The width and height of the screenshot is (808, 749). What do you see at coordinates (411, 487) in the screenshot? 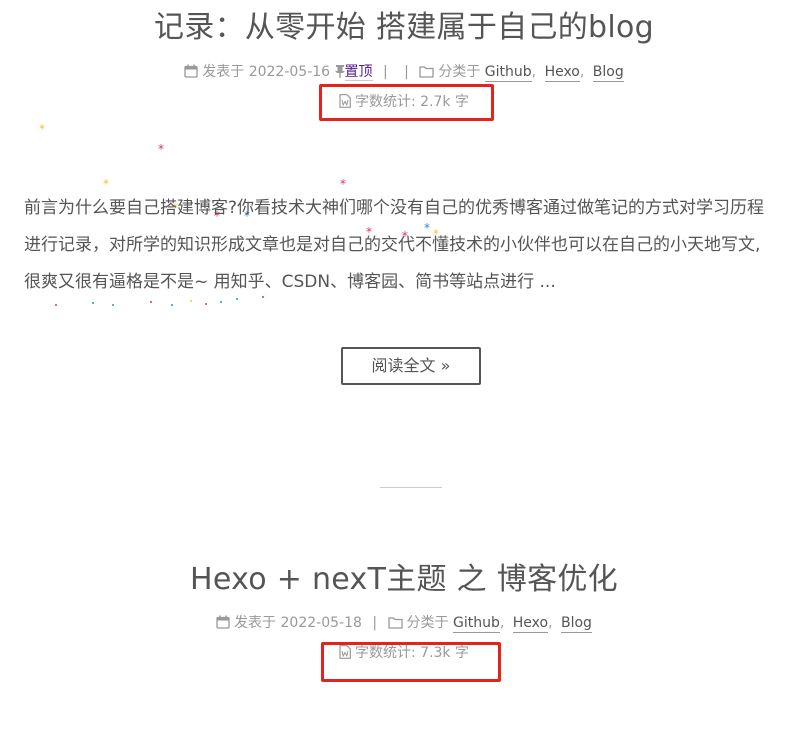
I see `post-divider` at bounding box center [411, 487].